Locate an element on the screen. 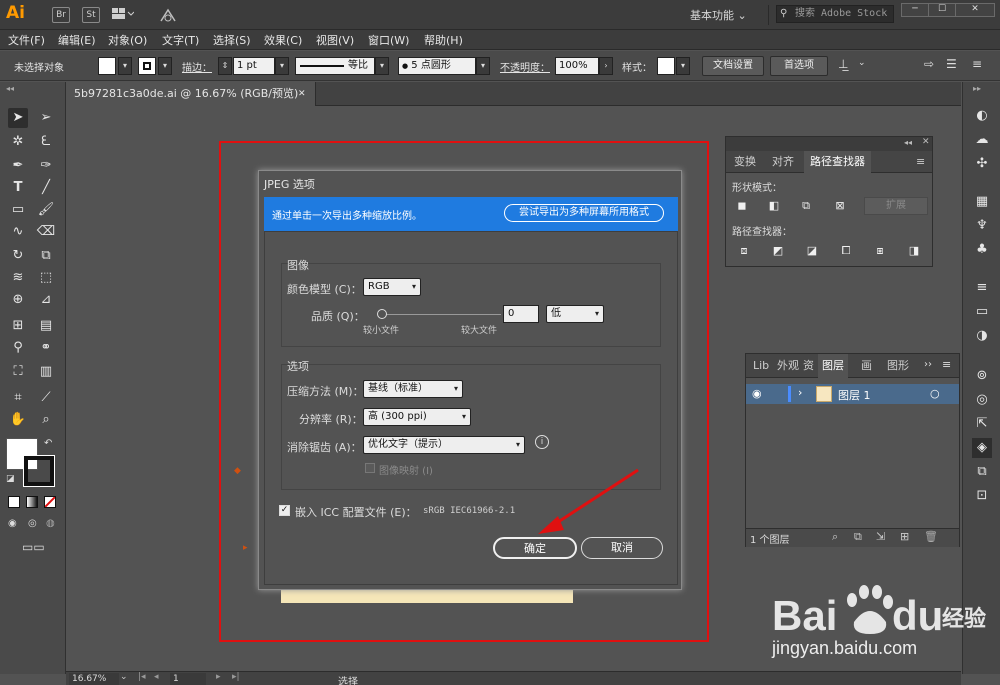 The height and width of the screenshot is (685, 1000). ok-button: 确定 is located at coordinates (535, 548).